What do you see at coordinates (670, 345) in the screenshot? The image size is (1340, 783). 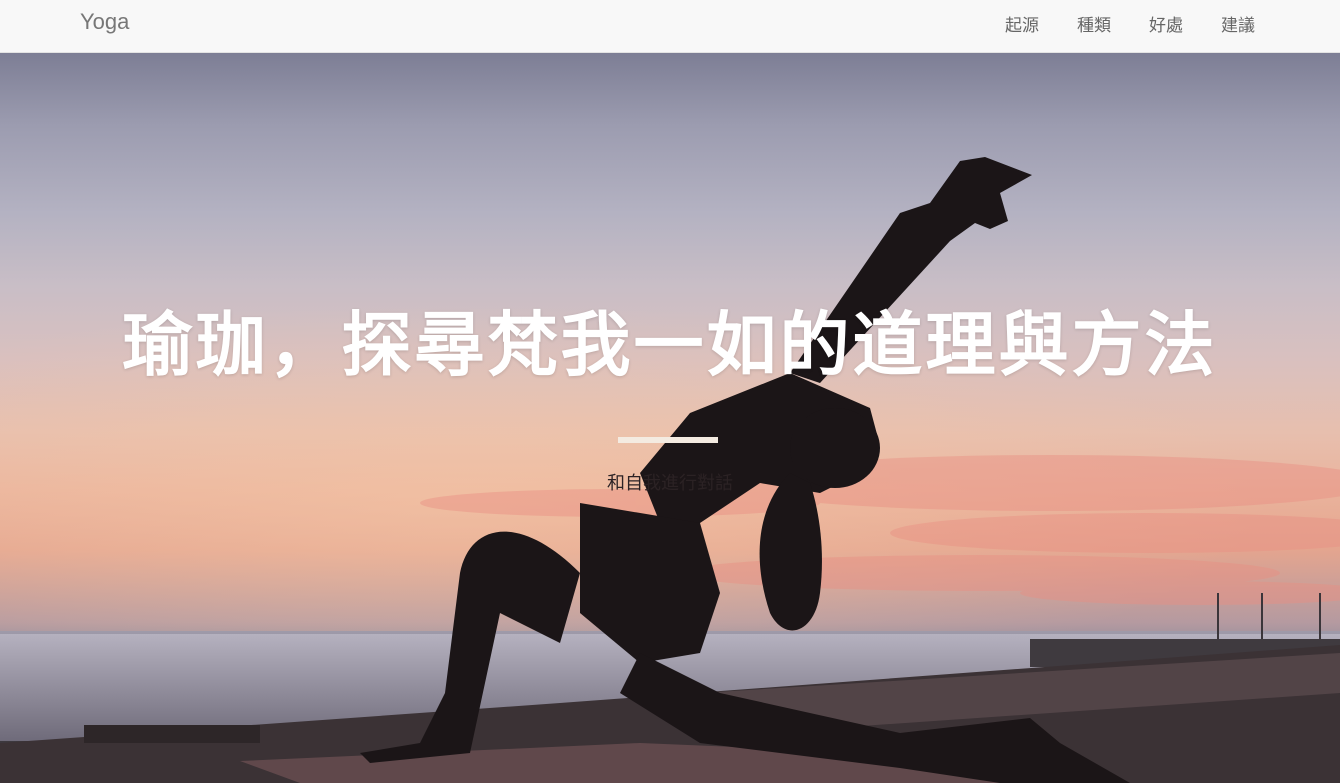 I see `hero-headline: 瑜珈，探尋梵我一如的道理與方法` at bounding box center [670, 345].